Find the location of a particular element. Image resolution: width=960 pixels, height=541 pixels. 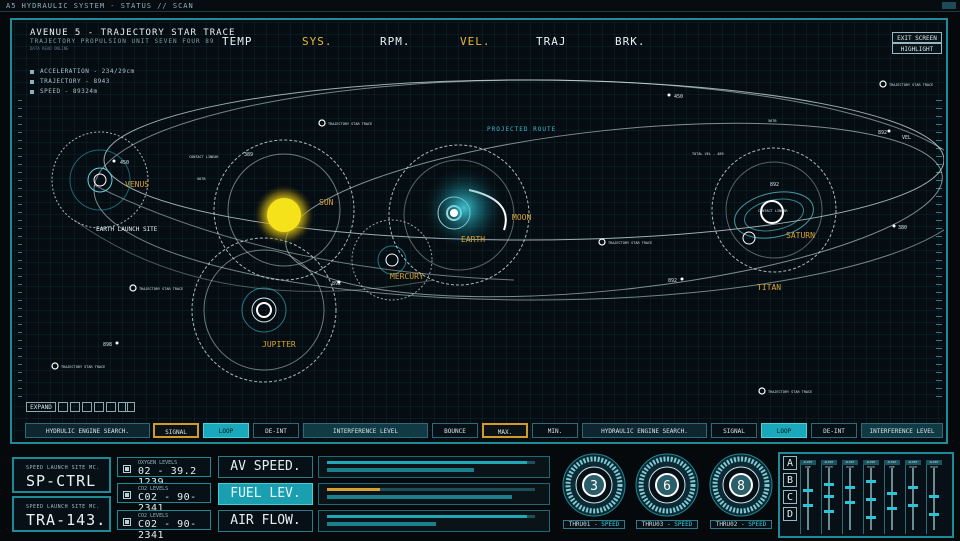

bounce-button: BOUNCE is located at coordinates (455, 430).